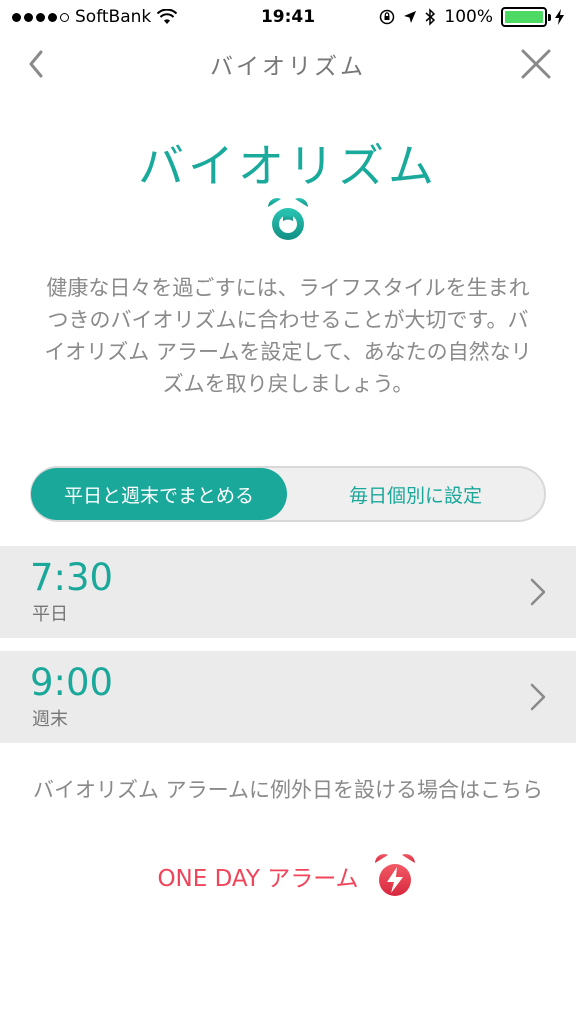  I want to click on battery-level, so click(524, 17).